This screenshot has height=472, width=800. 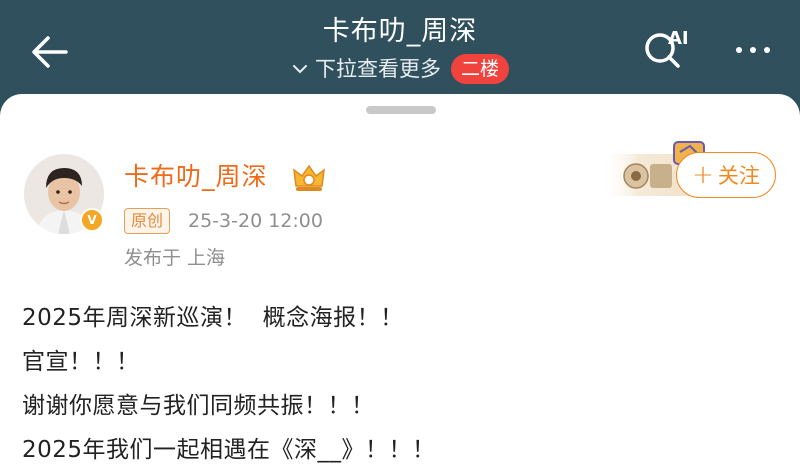 I want to click on ai-search-button: AI, so click(x=668, y=48).